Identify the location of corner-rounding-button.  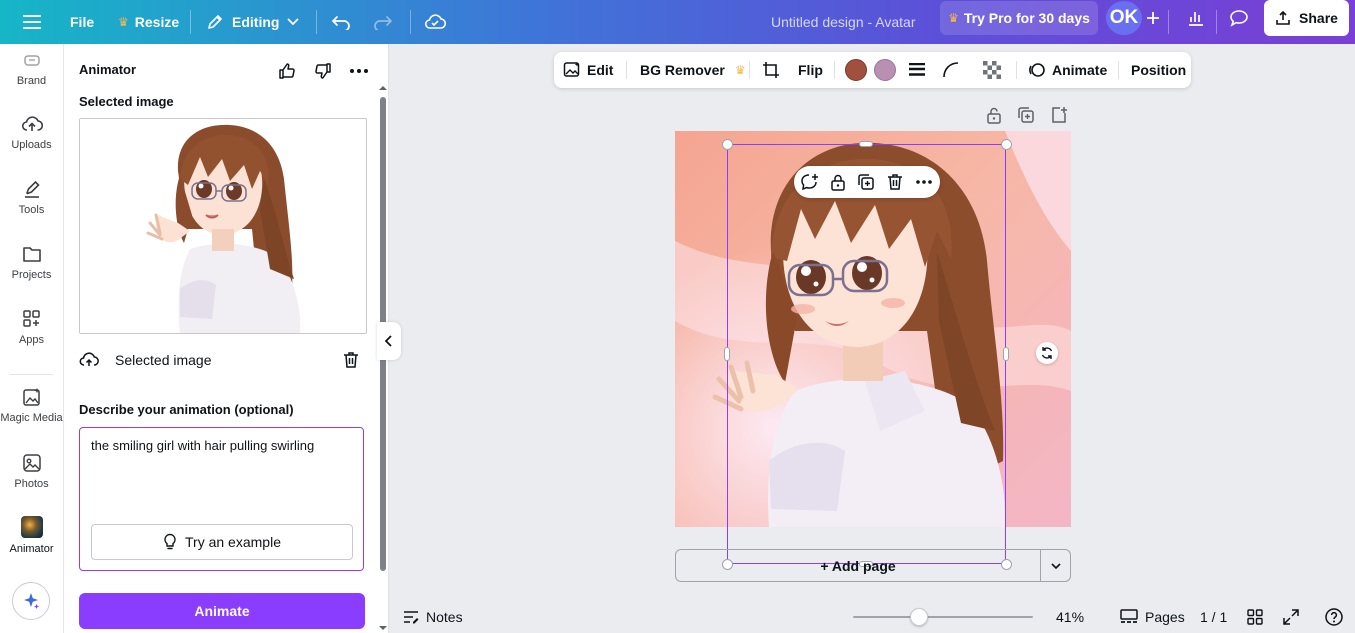
(951, 70).